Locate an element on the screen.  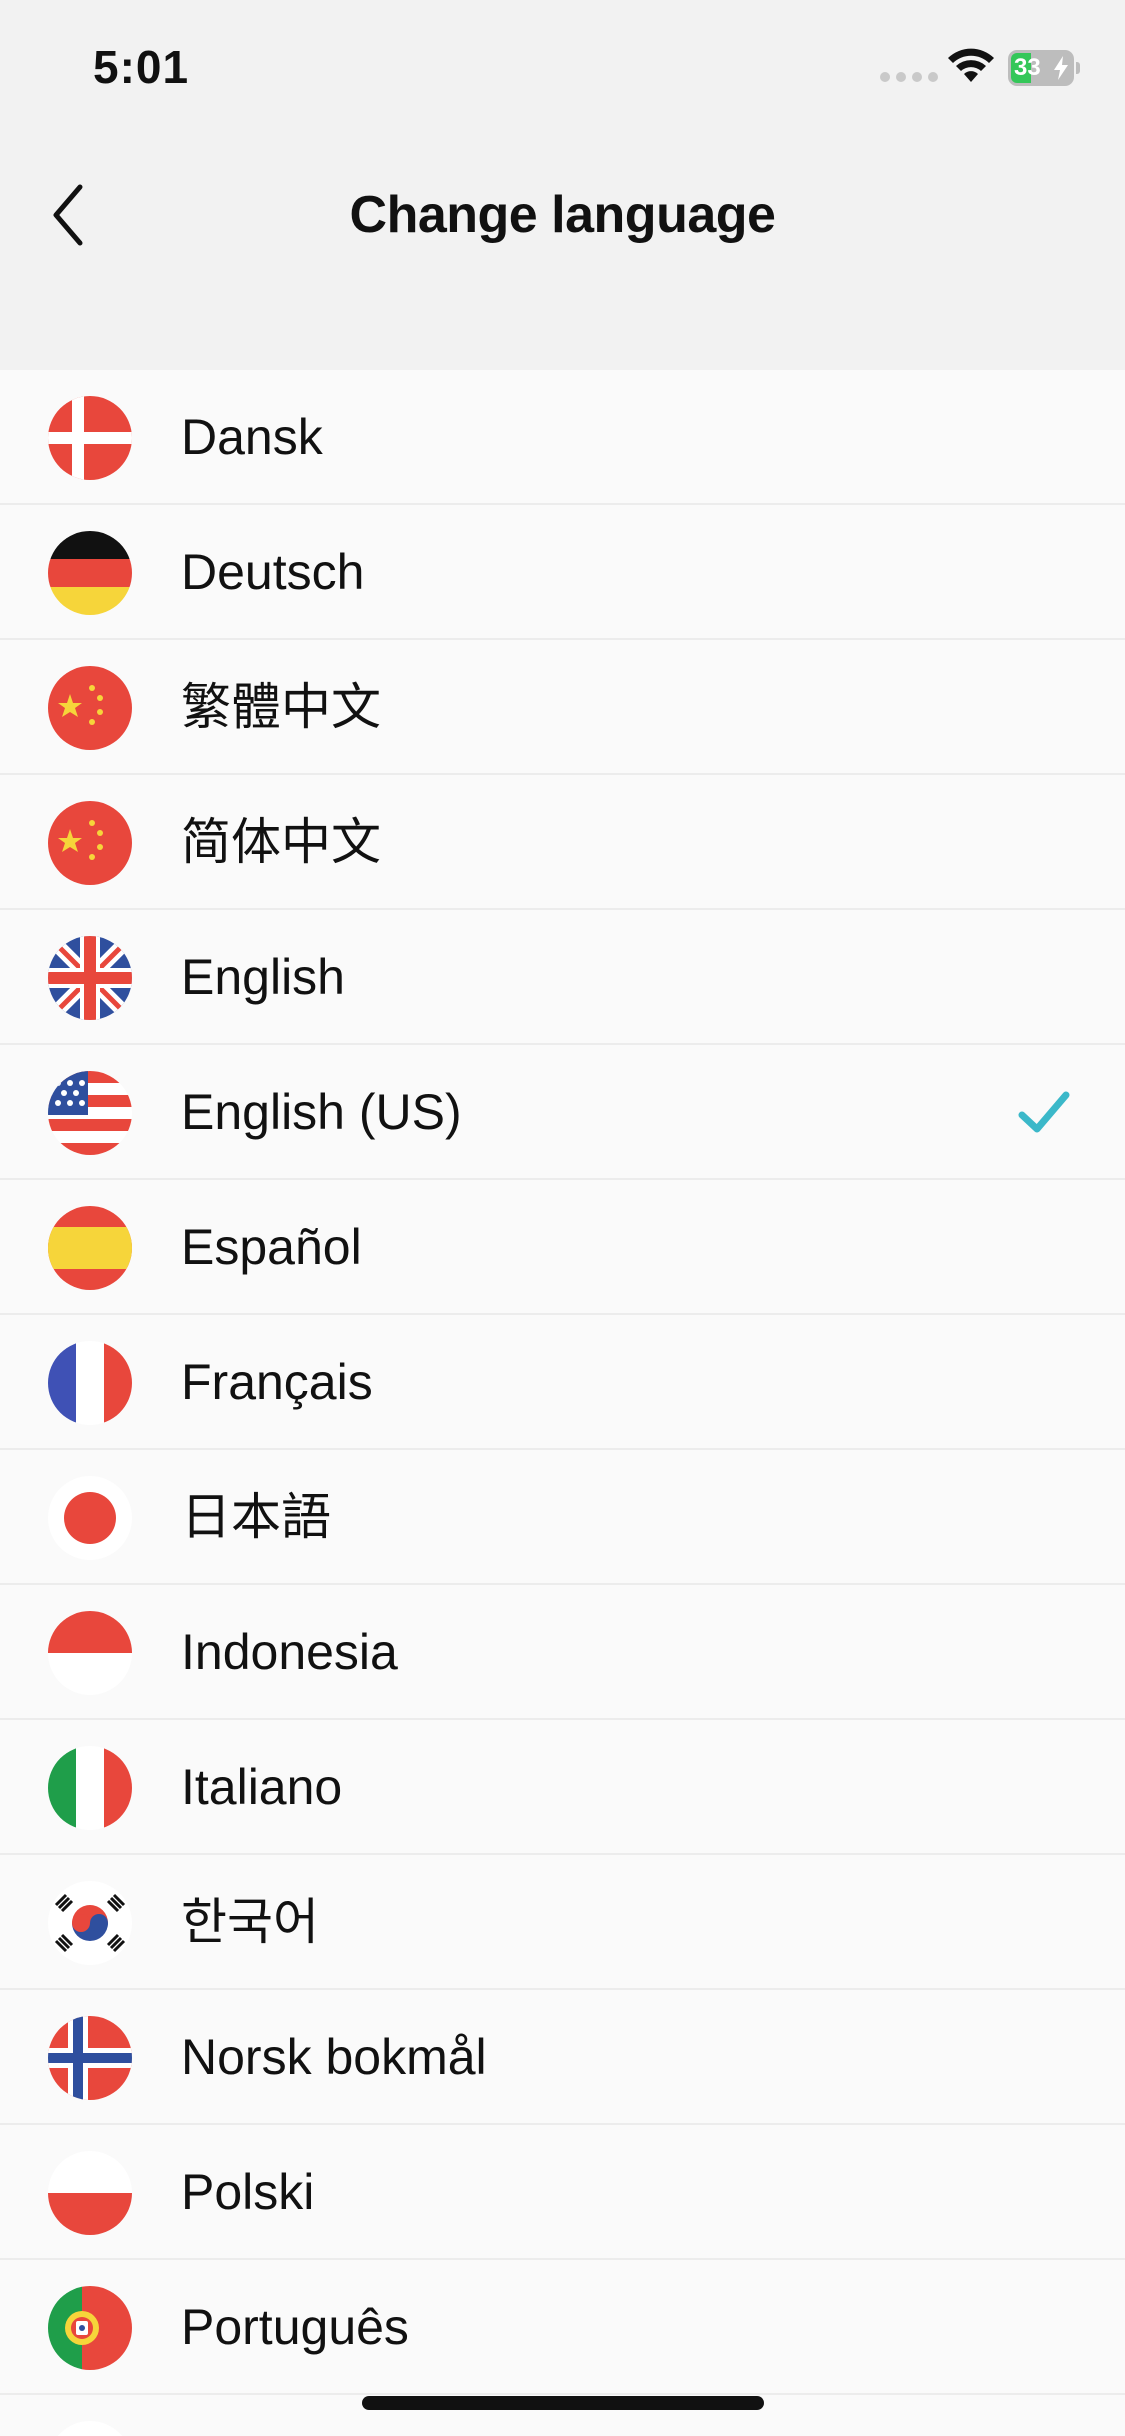
language-row-japanese: 日本語 is located at coordinates (562, 1517).